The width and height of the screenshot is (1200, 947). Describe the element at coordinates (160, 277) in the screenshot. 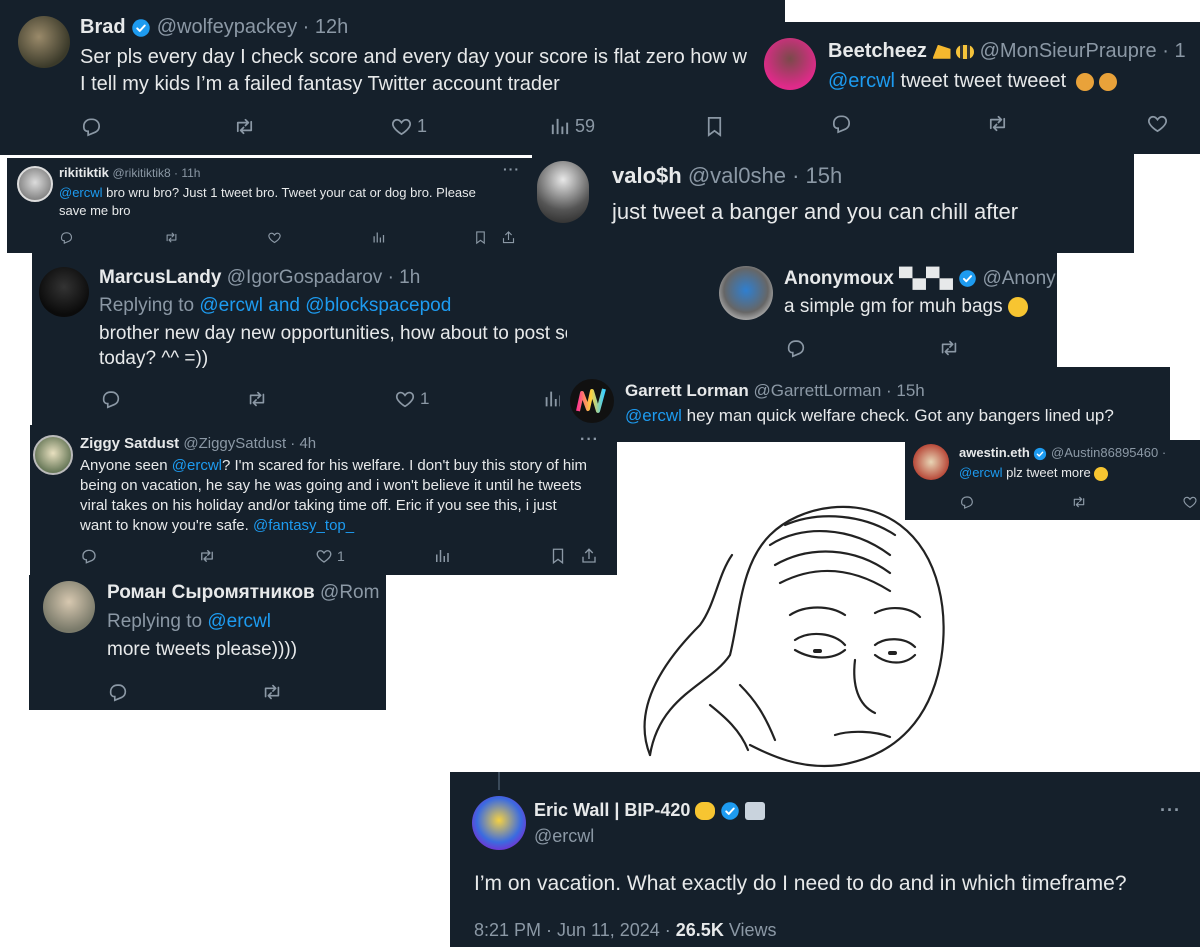

I see `author-name: MarcusLandy` at that location.